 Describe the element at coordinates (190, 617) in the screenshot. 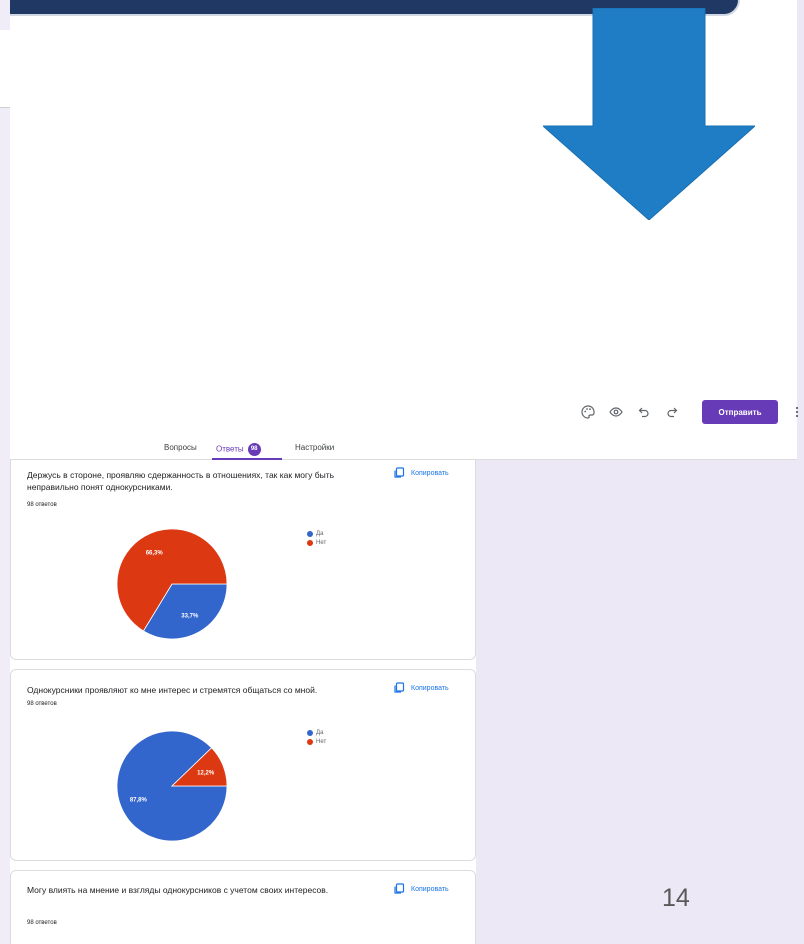

I see `pie-slice-label: 33,7%` at that location.